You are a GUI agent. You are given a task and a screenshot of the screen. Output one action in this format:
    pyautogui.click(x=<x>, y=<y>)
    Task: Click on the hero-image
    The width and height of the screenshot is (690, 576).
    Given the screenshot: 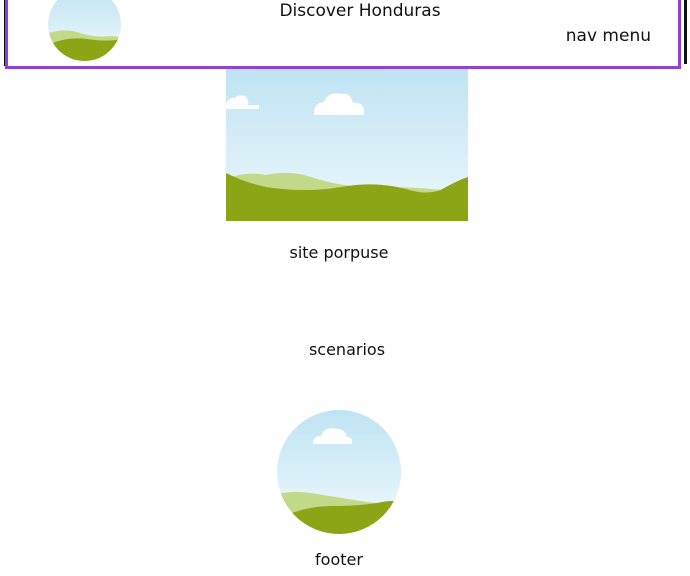 What is the action you would take?
    pyautogui.click(x=347, y=145)
    